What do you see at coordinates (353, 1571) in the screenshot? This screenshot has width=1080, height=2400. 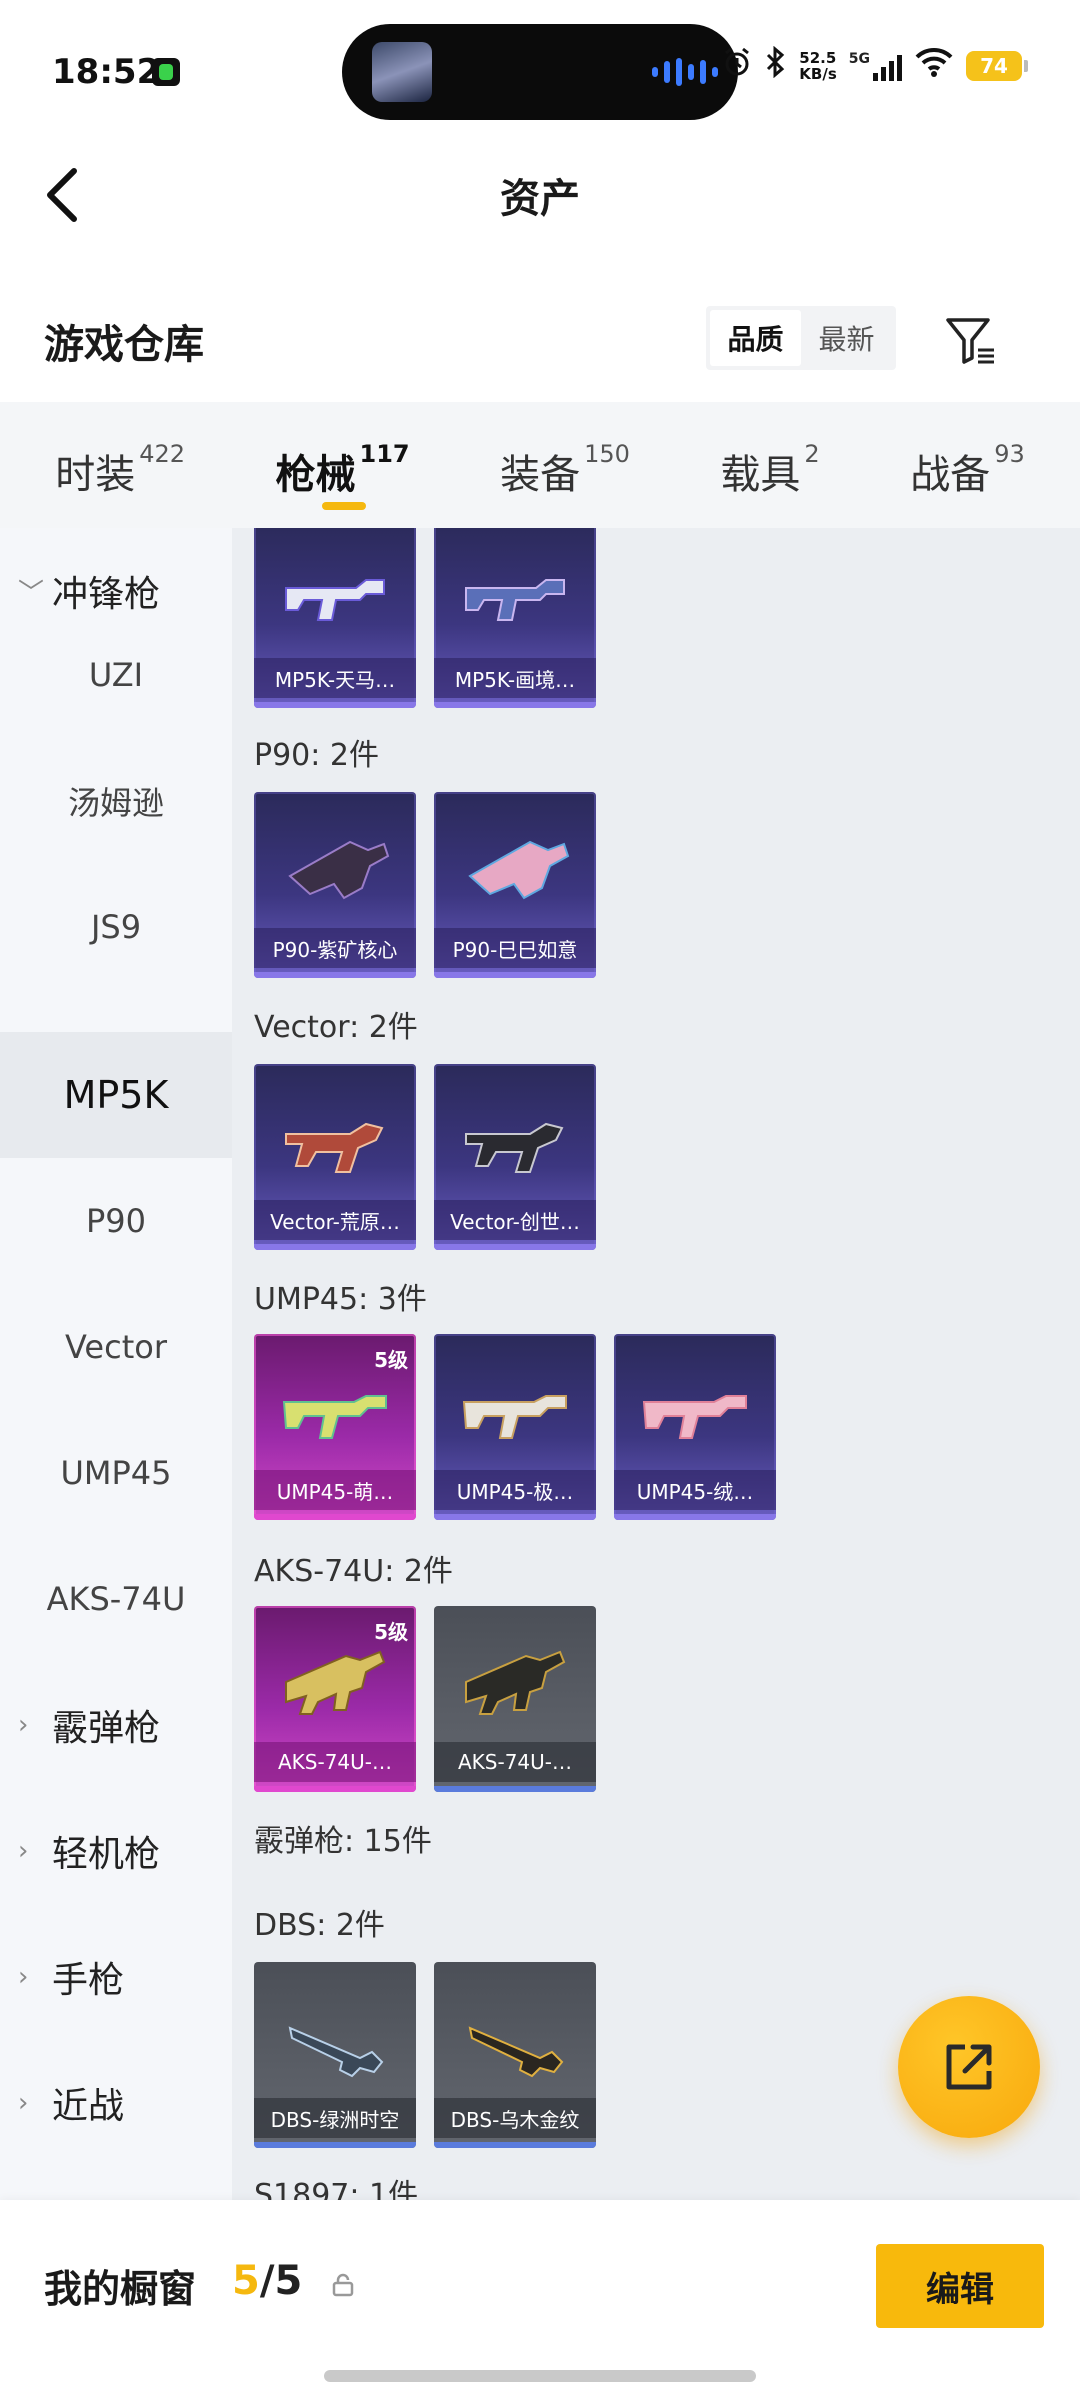 I see `group-label: AKS-74U: 2件` at bounding box center [353, 1571].